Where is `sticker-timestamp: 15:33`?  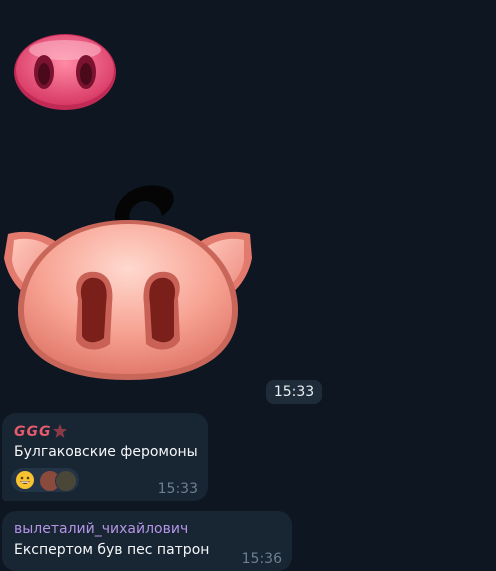 sticker-timestamp: 15:33 is located at coordinates (294, 392).